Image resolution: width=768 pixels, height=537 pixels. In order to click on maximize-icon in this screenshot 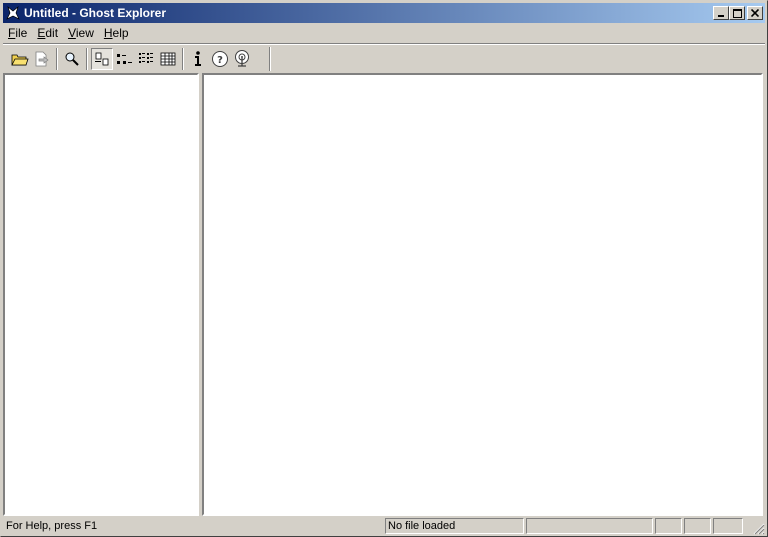, I will do `click(737, 13)`.